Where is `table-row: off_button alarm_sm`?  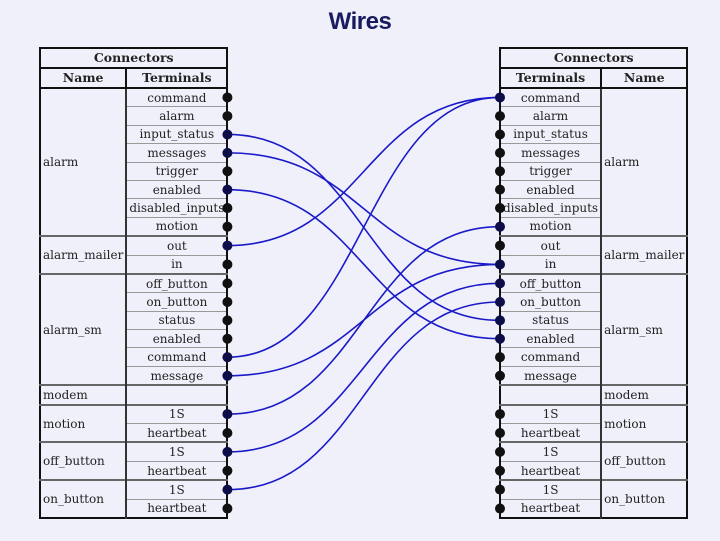 table-row: off_button alarm_sm is located at coordinates (594, 329).